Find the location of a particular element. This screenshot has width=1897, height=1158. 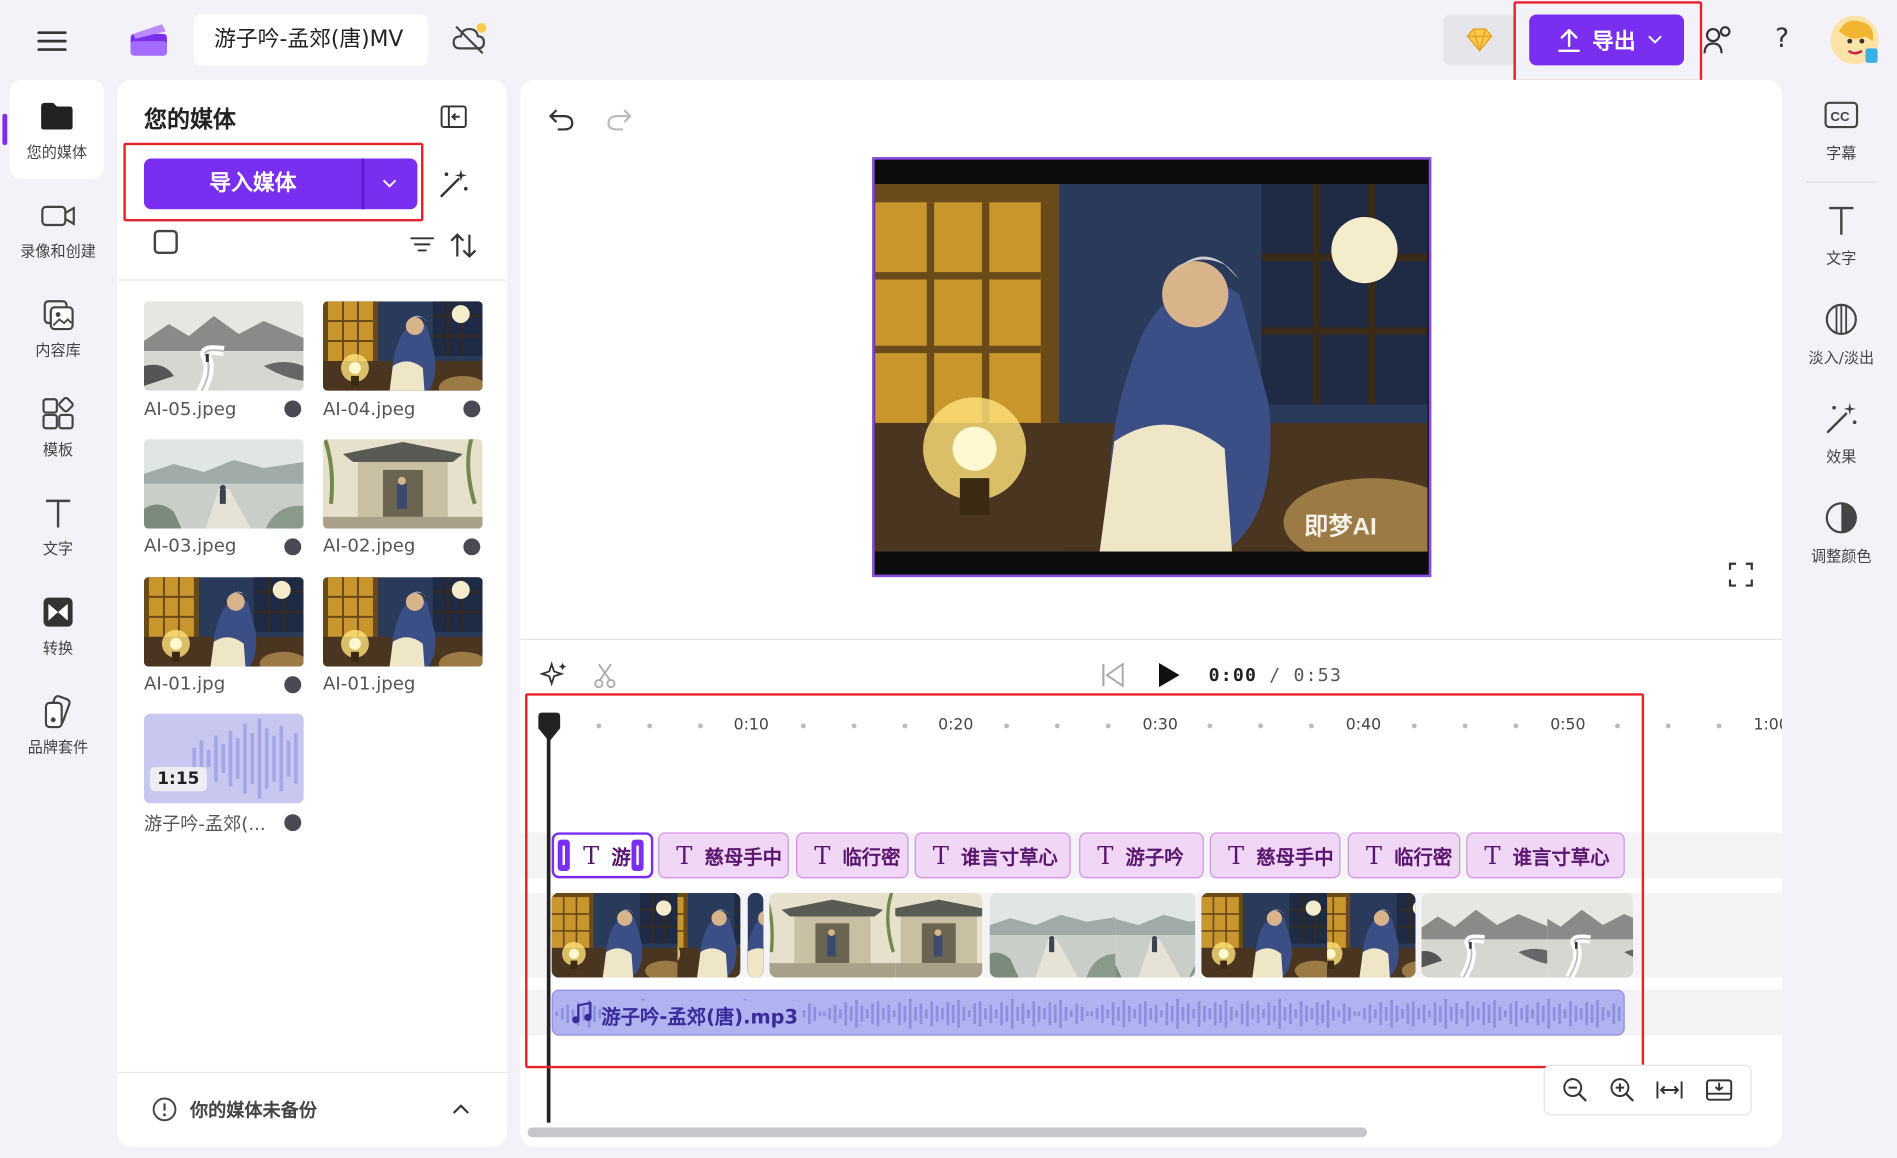

premium-button is located at coordinates (1479, 40).